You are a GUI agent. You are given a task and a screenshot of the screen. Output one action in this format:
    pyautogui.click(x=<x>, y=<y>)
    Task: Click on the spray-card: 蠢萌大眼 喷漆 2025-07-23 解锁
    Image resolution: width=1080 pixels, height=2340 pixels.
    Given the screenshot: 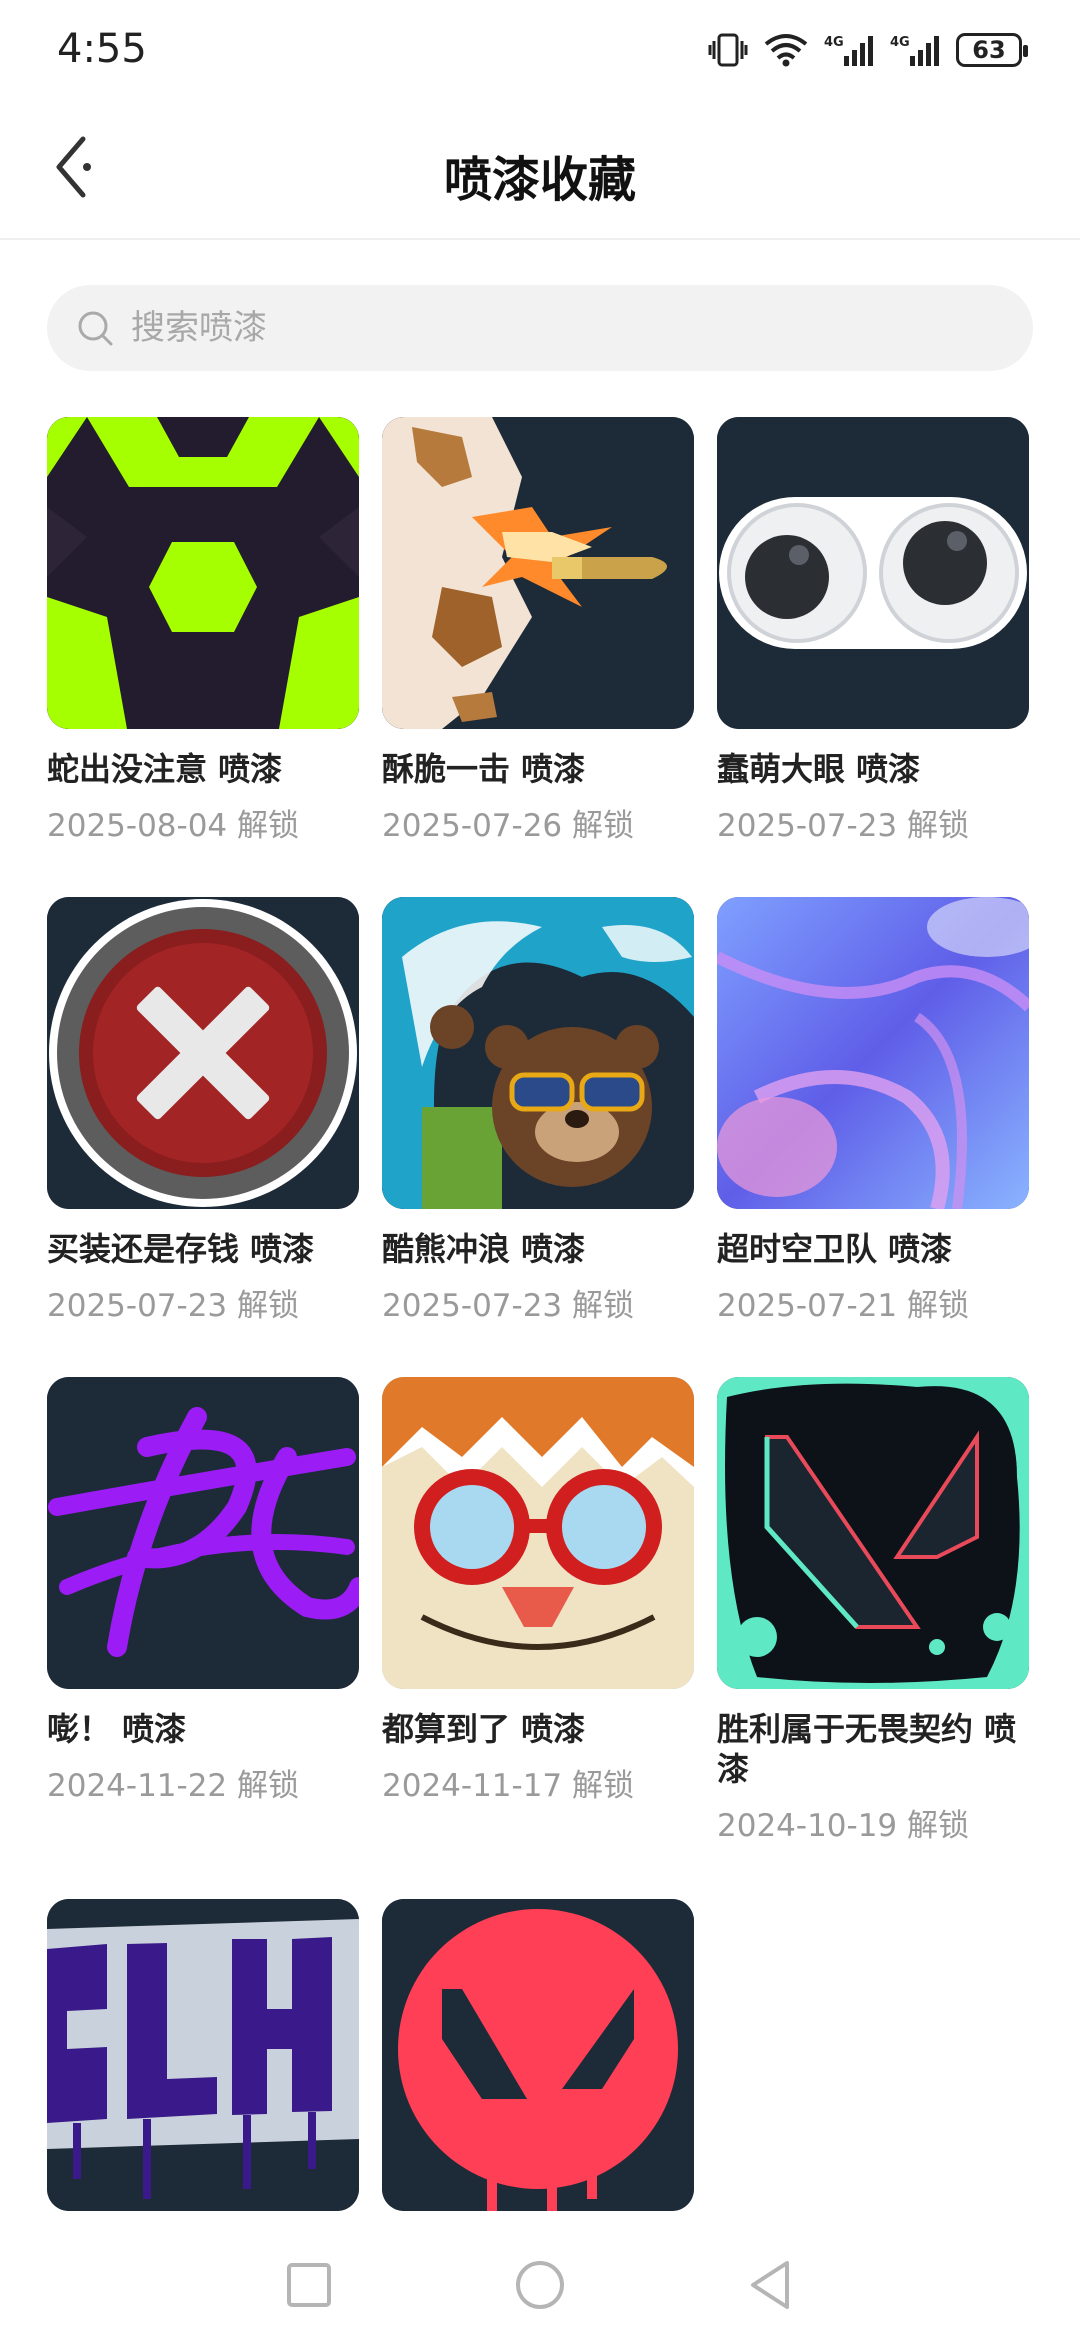 What is the action you would take?
    pyautogui.click(x=873, y=657)
    